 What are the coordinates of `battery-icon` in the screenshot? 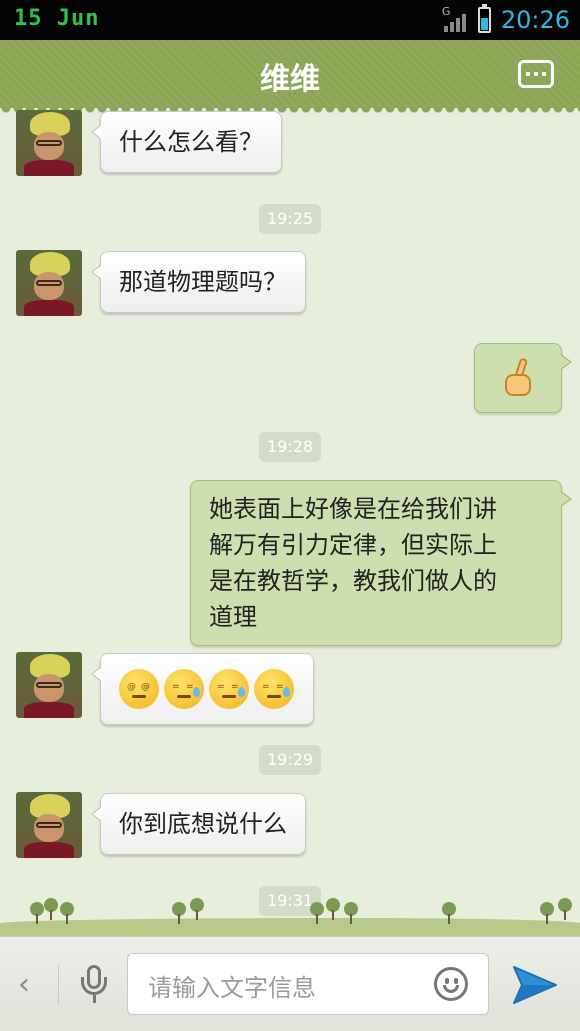 It's located at (484, 18).